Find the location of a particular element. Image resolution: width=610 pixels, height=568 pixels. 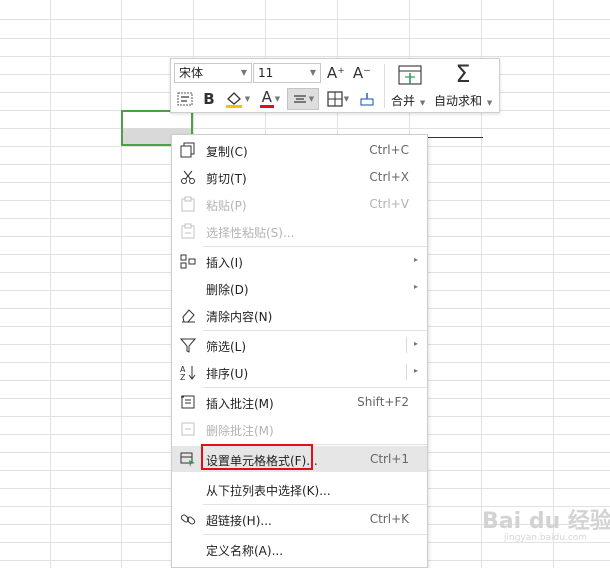

wrap-text-icon is located at coordinates (185, 99).